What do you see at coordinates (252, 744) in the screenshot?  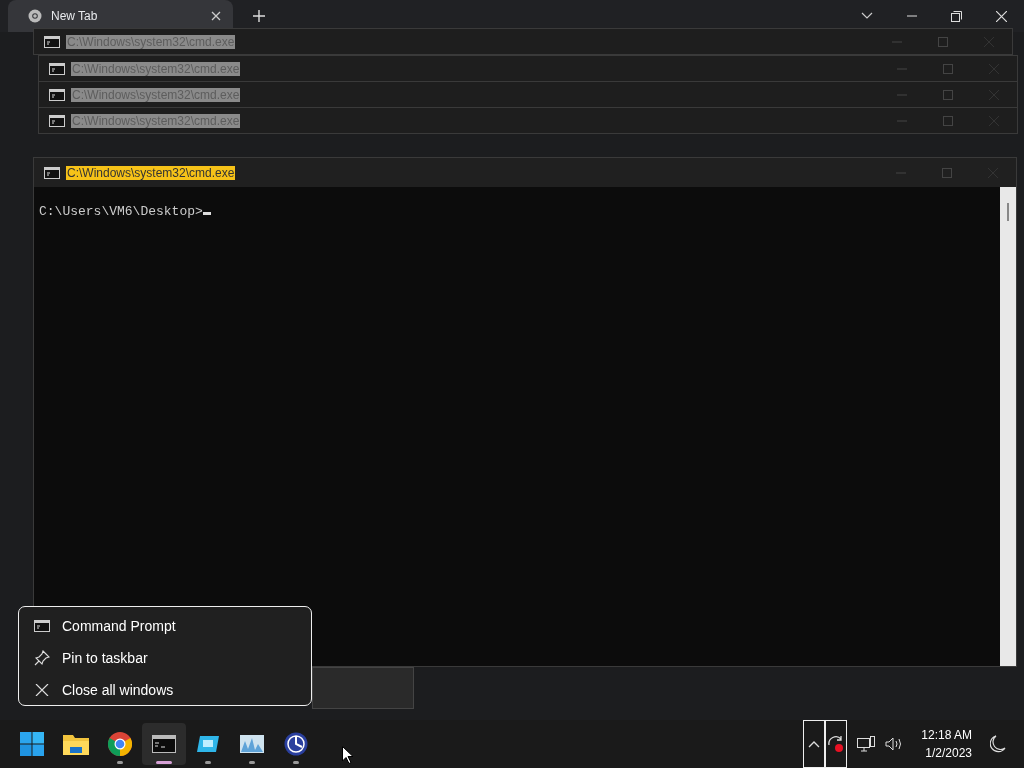 I see `chart-icon` at bounding box center [252, 744].